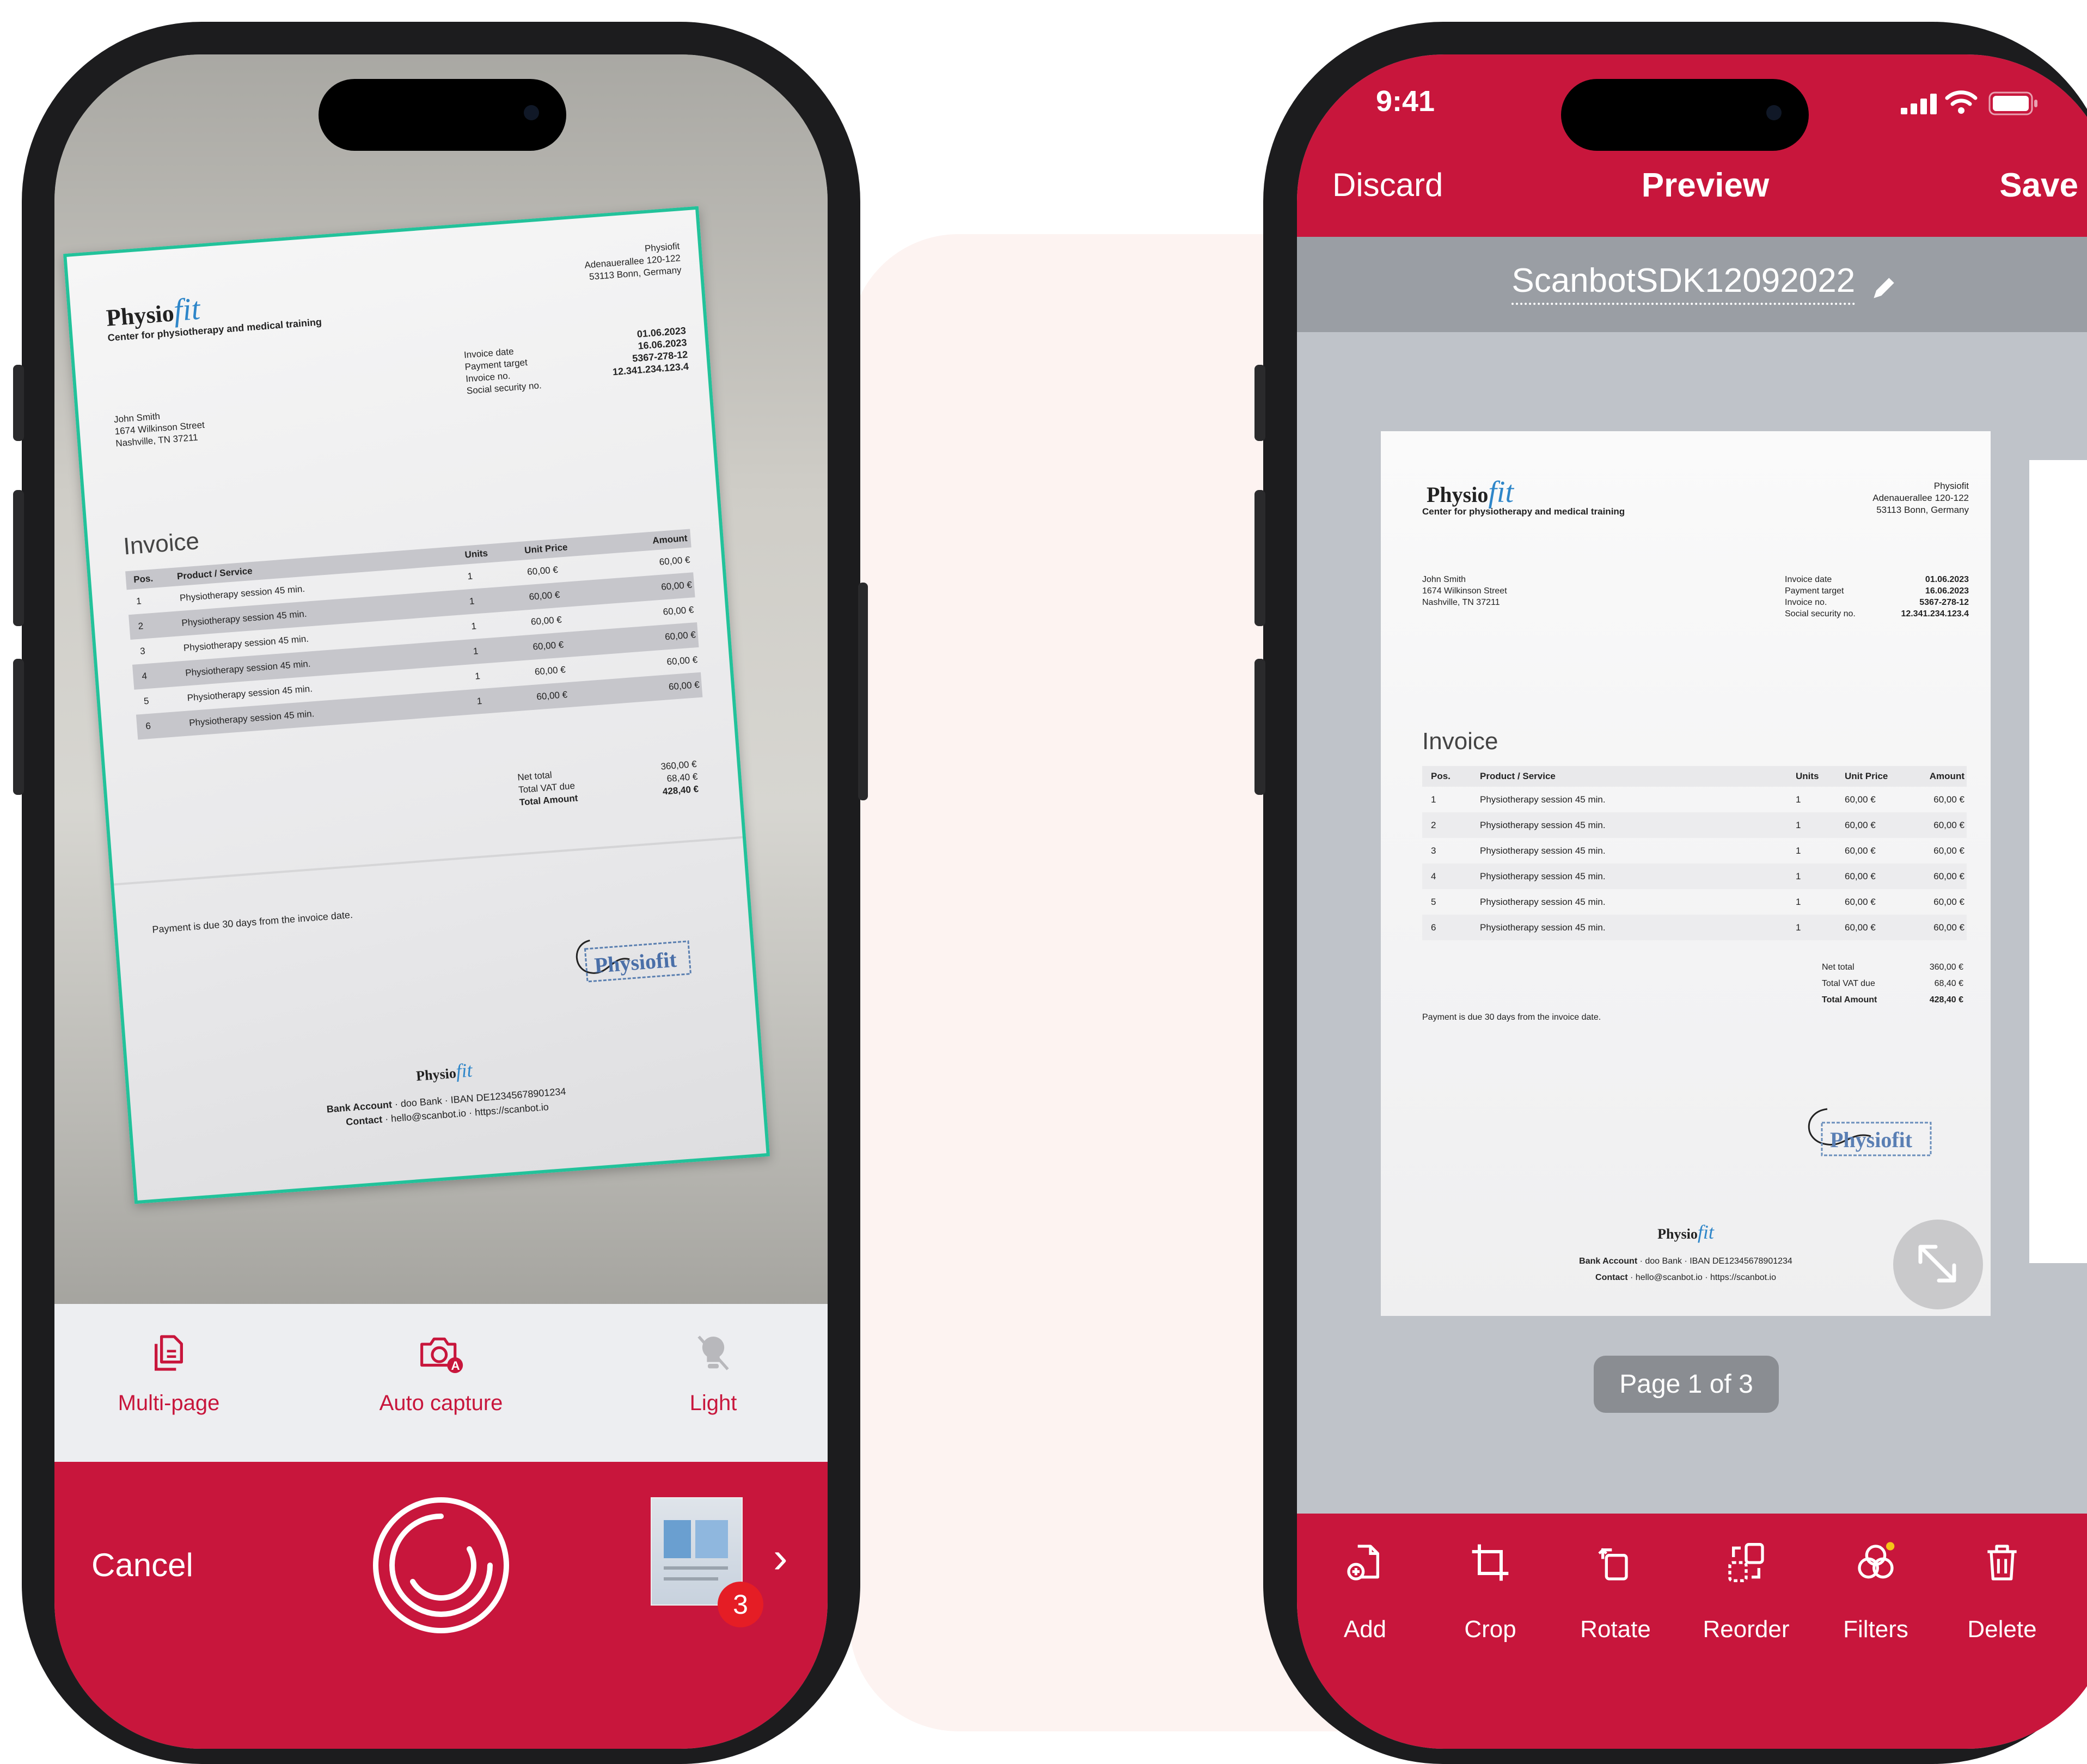 This screenshot has width=2087, height=1764. I want to click on next-page-preview, so click(2058, 861).